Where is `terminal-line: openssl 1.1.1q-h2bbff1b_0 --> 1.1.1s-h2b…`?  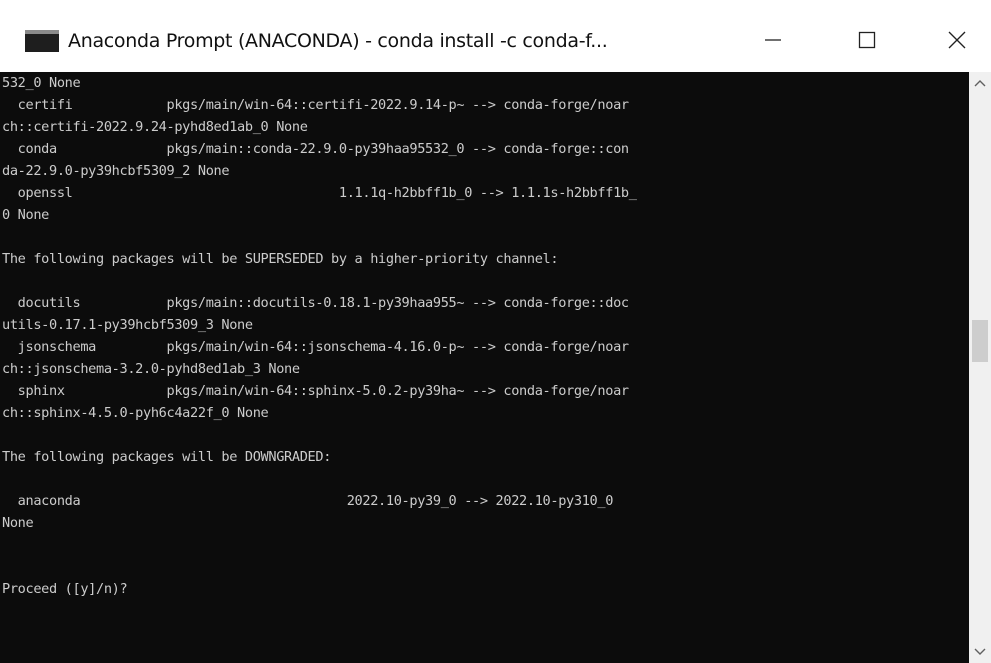
terminal-line: openssl 1.1.1q-h2bbff1b_0 --> 1.1.1s-h2b… is located at coordinates (319, 193).